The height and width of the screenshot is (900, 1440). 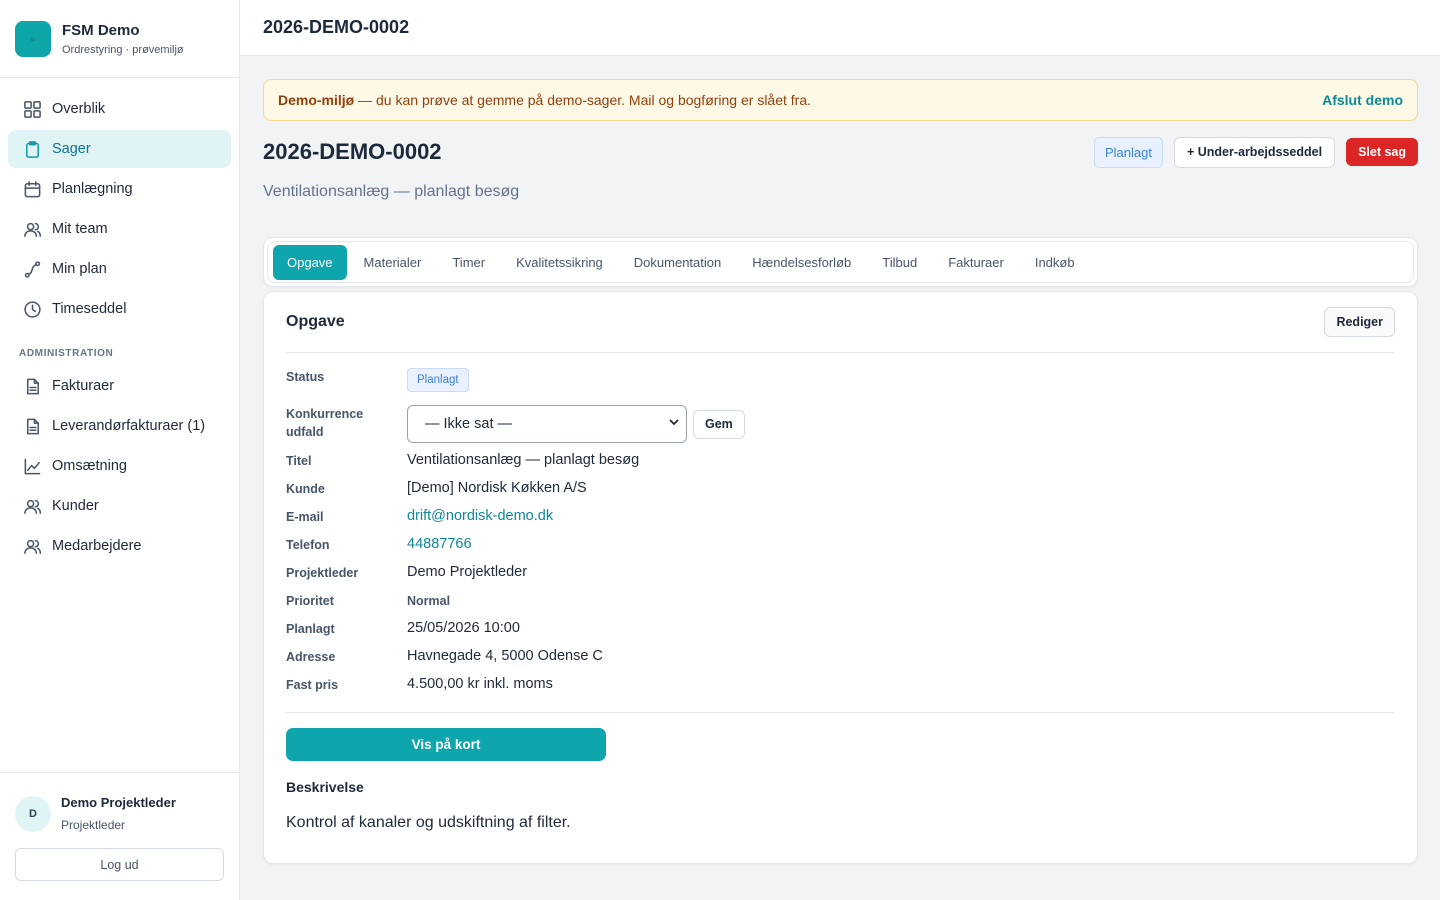 I want to click on clock-icon, so click(x=32, y=309).